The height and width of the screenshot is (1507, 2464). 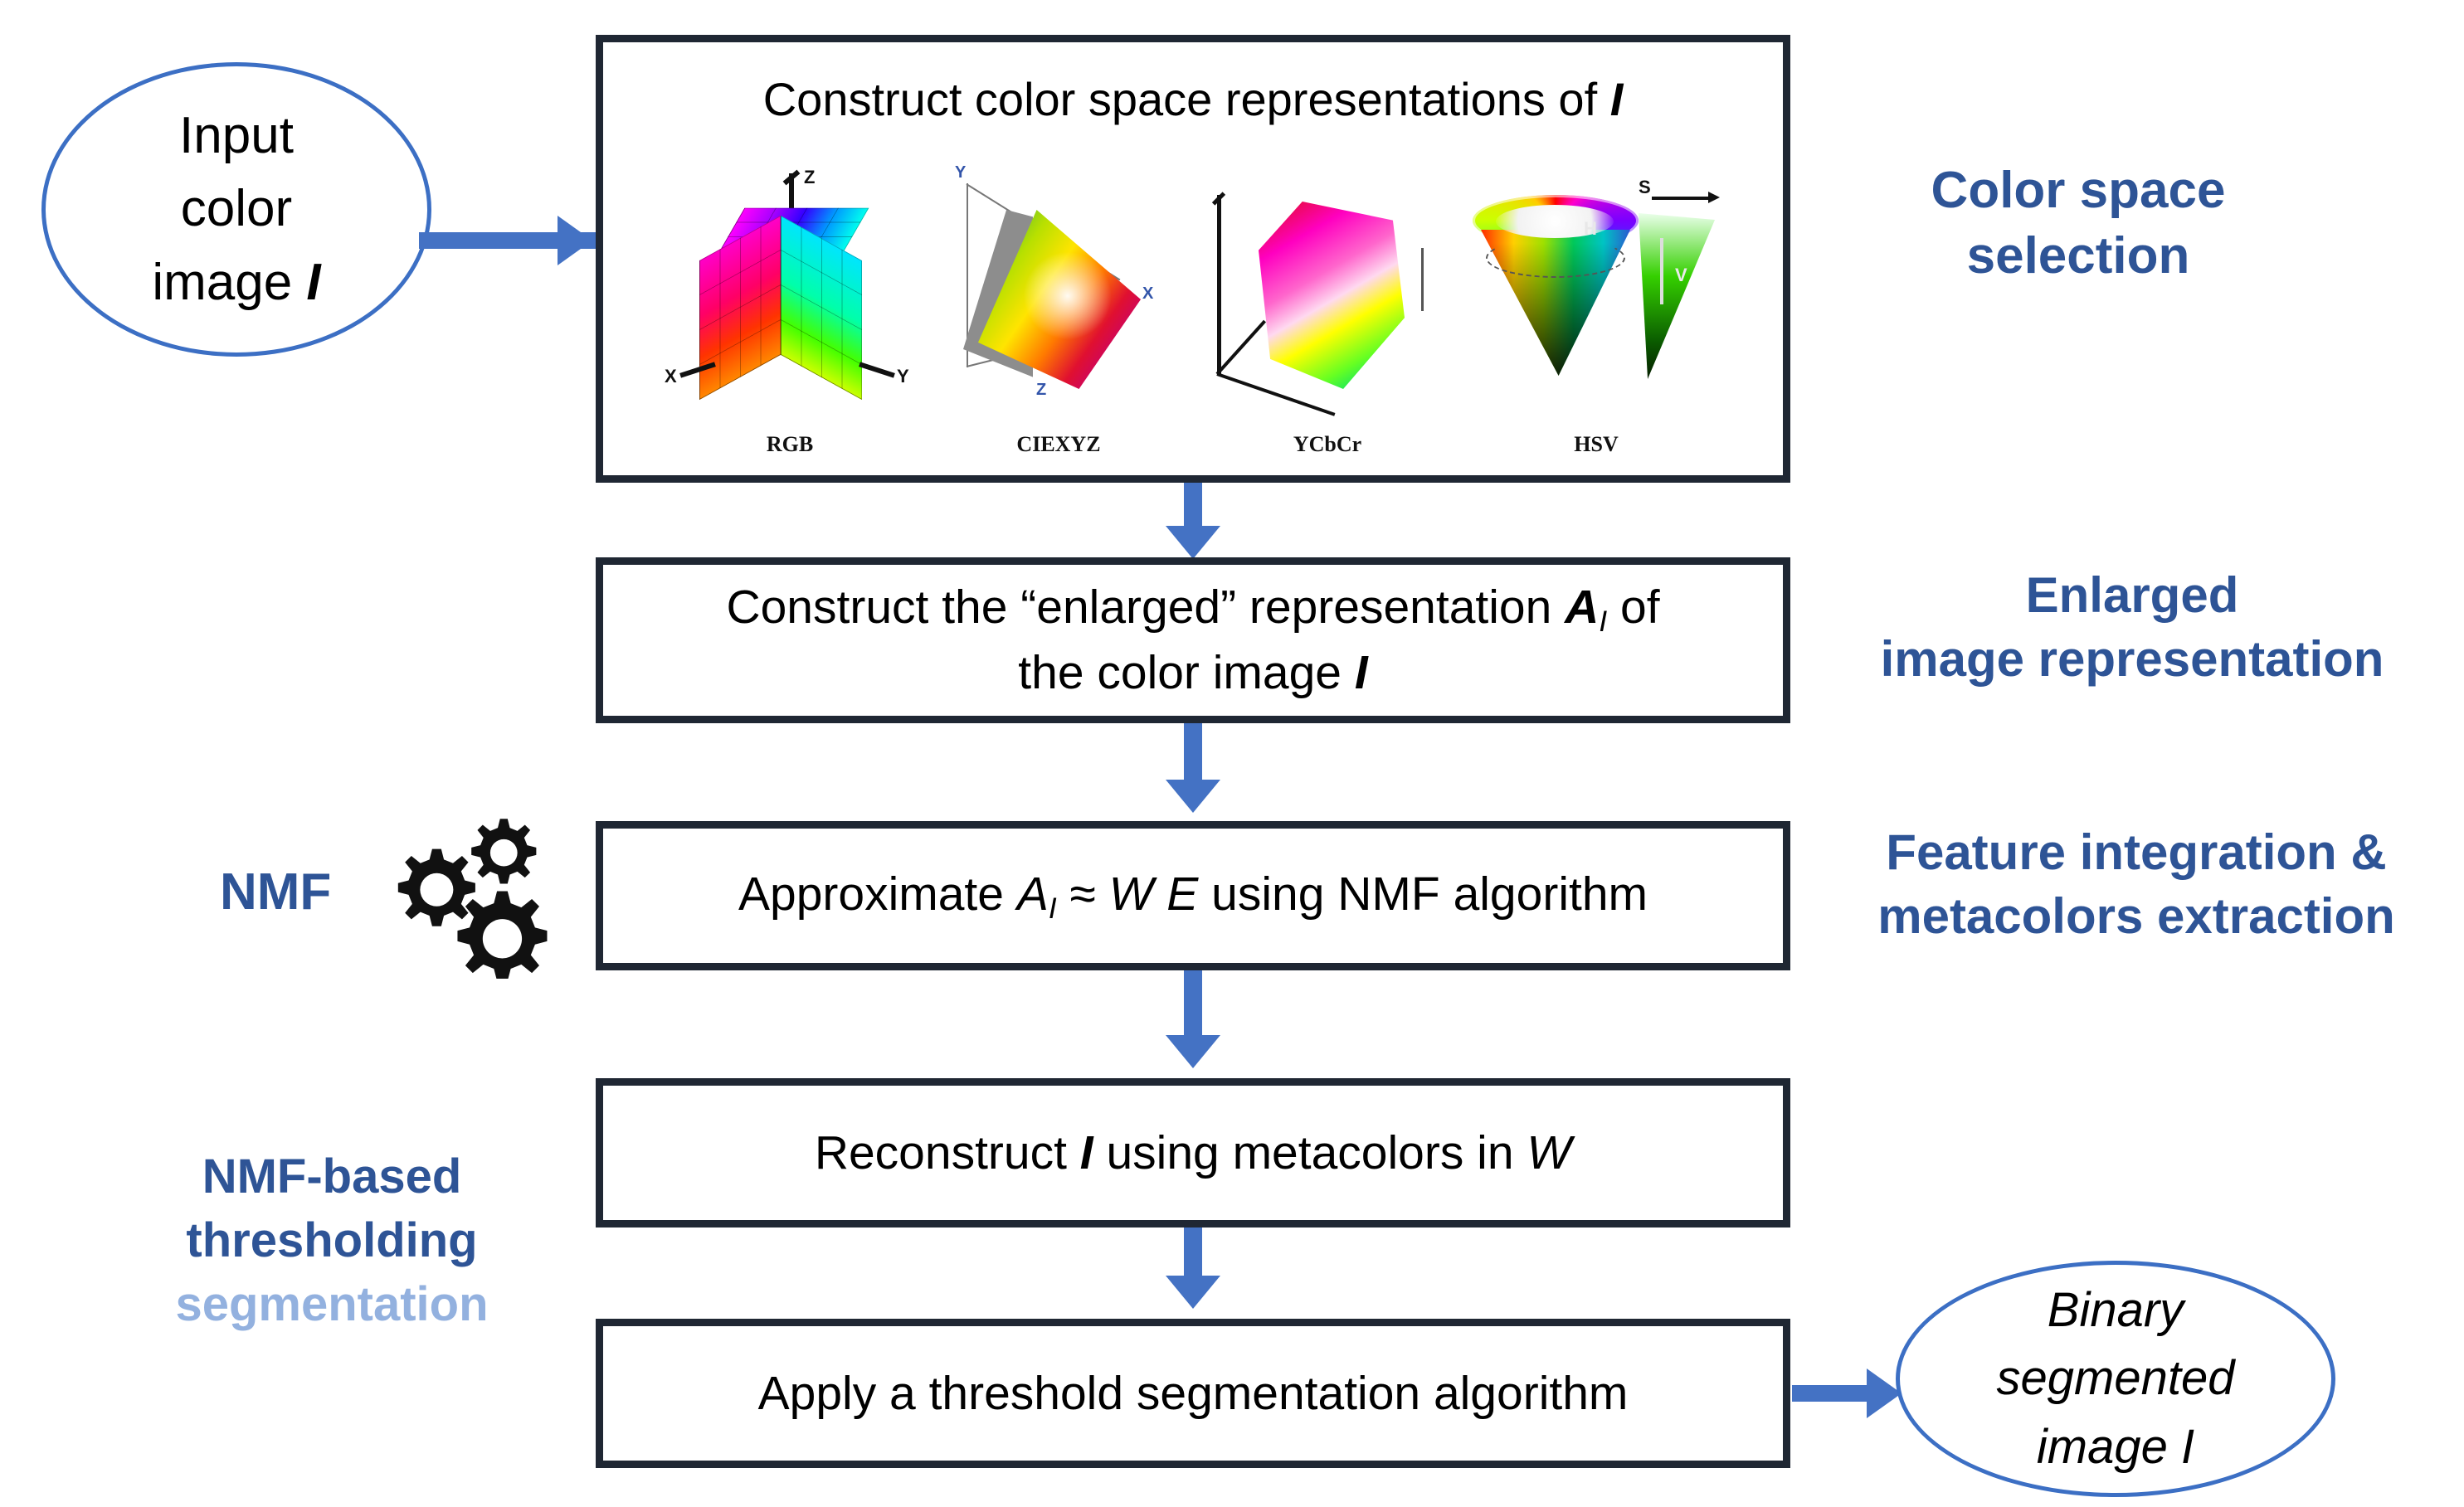 What do you see at coordinates (2136, 915) in the screenshot?
I see `stage-feature-line2: metacolors extraction` at bounding box center [2136, 915].